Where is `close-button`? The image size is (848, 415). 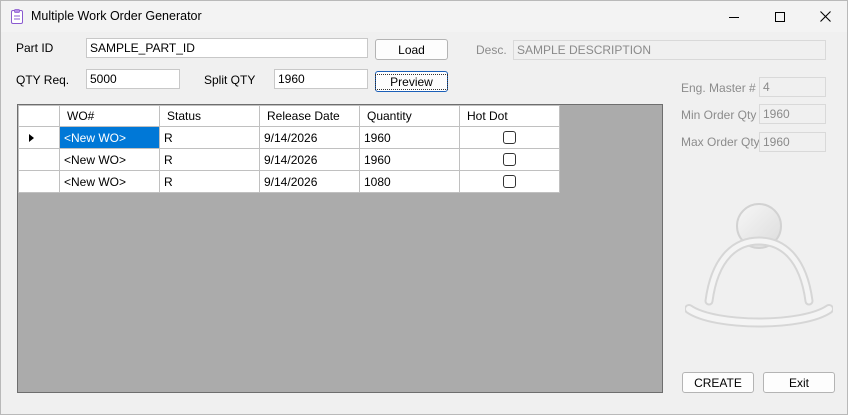 close-button is located at coordinates (825, 16).